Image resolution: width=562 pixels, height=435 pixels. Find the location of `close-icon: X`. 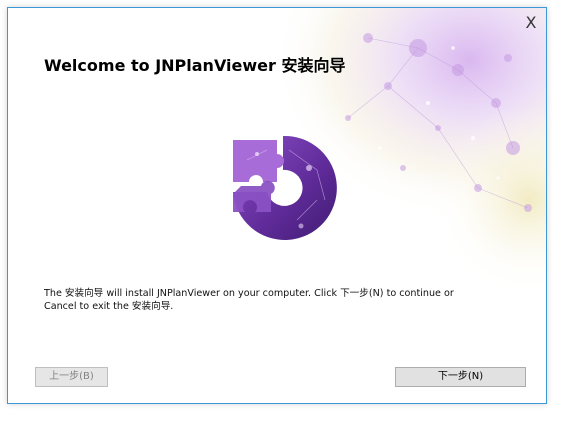

close-icon: X is located at coordinates (531, 23).